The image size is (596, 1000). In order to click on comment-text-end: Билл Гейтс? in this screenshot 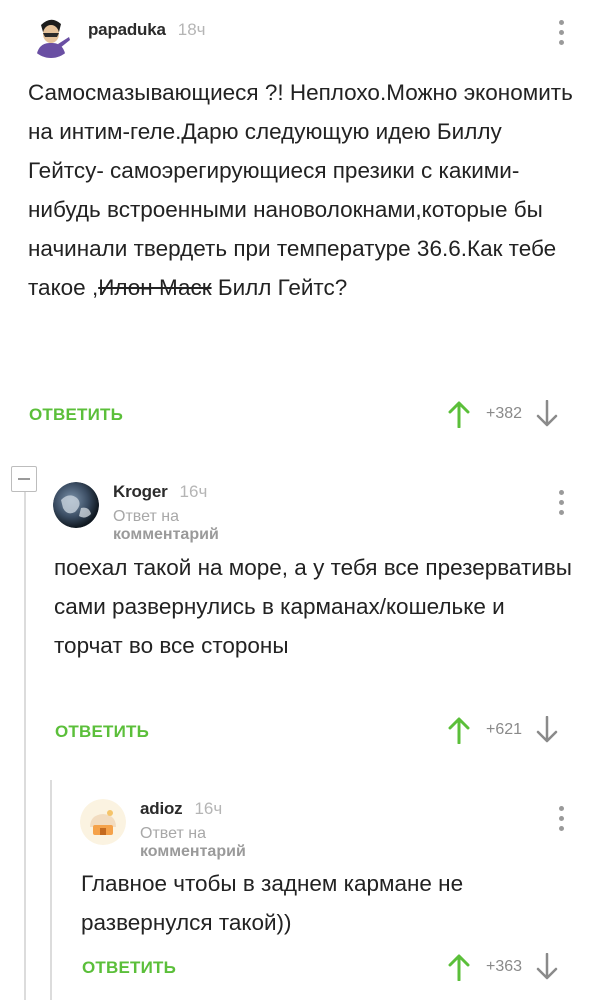, I will do `click(279, 287)`.